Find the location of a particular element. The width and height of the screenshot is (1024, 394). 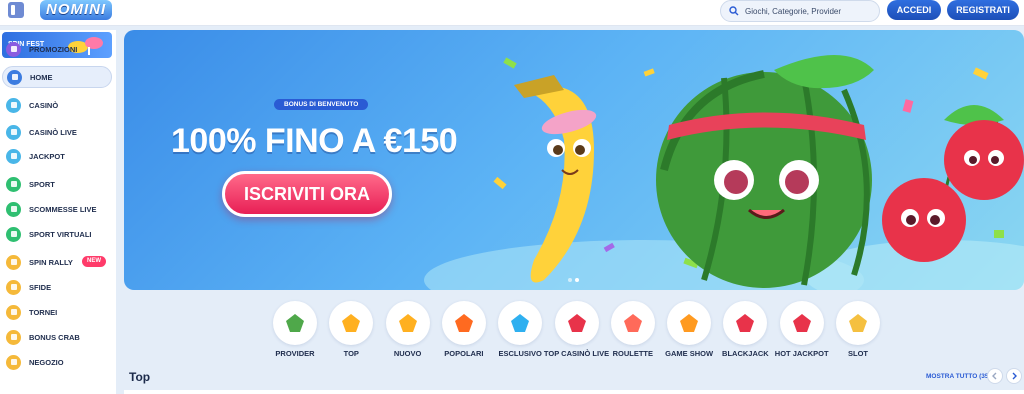

shop-icon is located at coordinates (13, 362).